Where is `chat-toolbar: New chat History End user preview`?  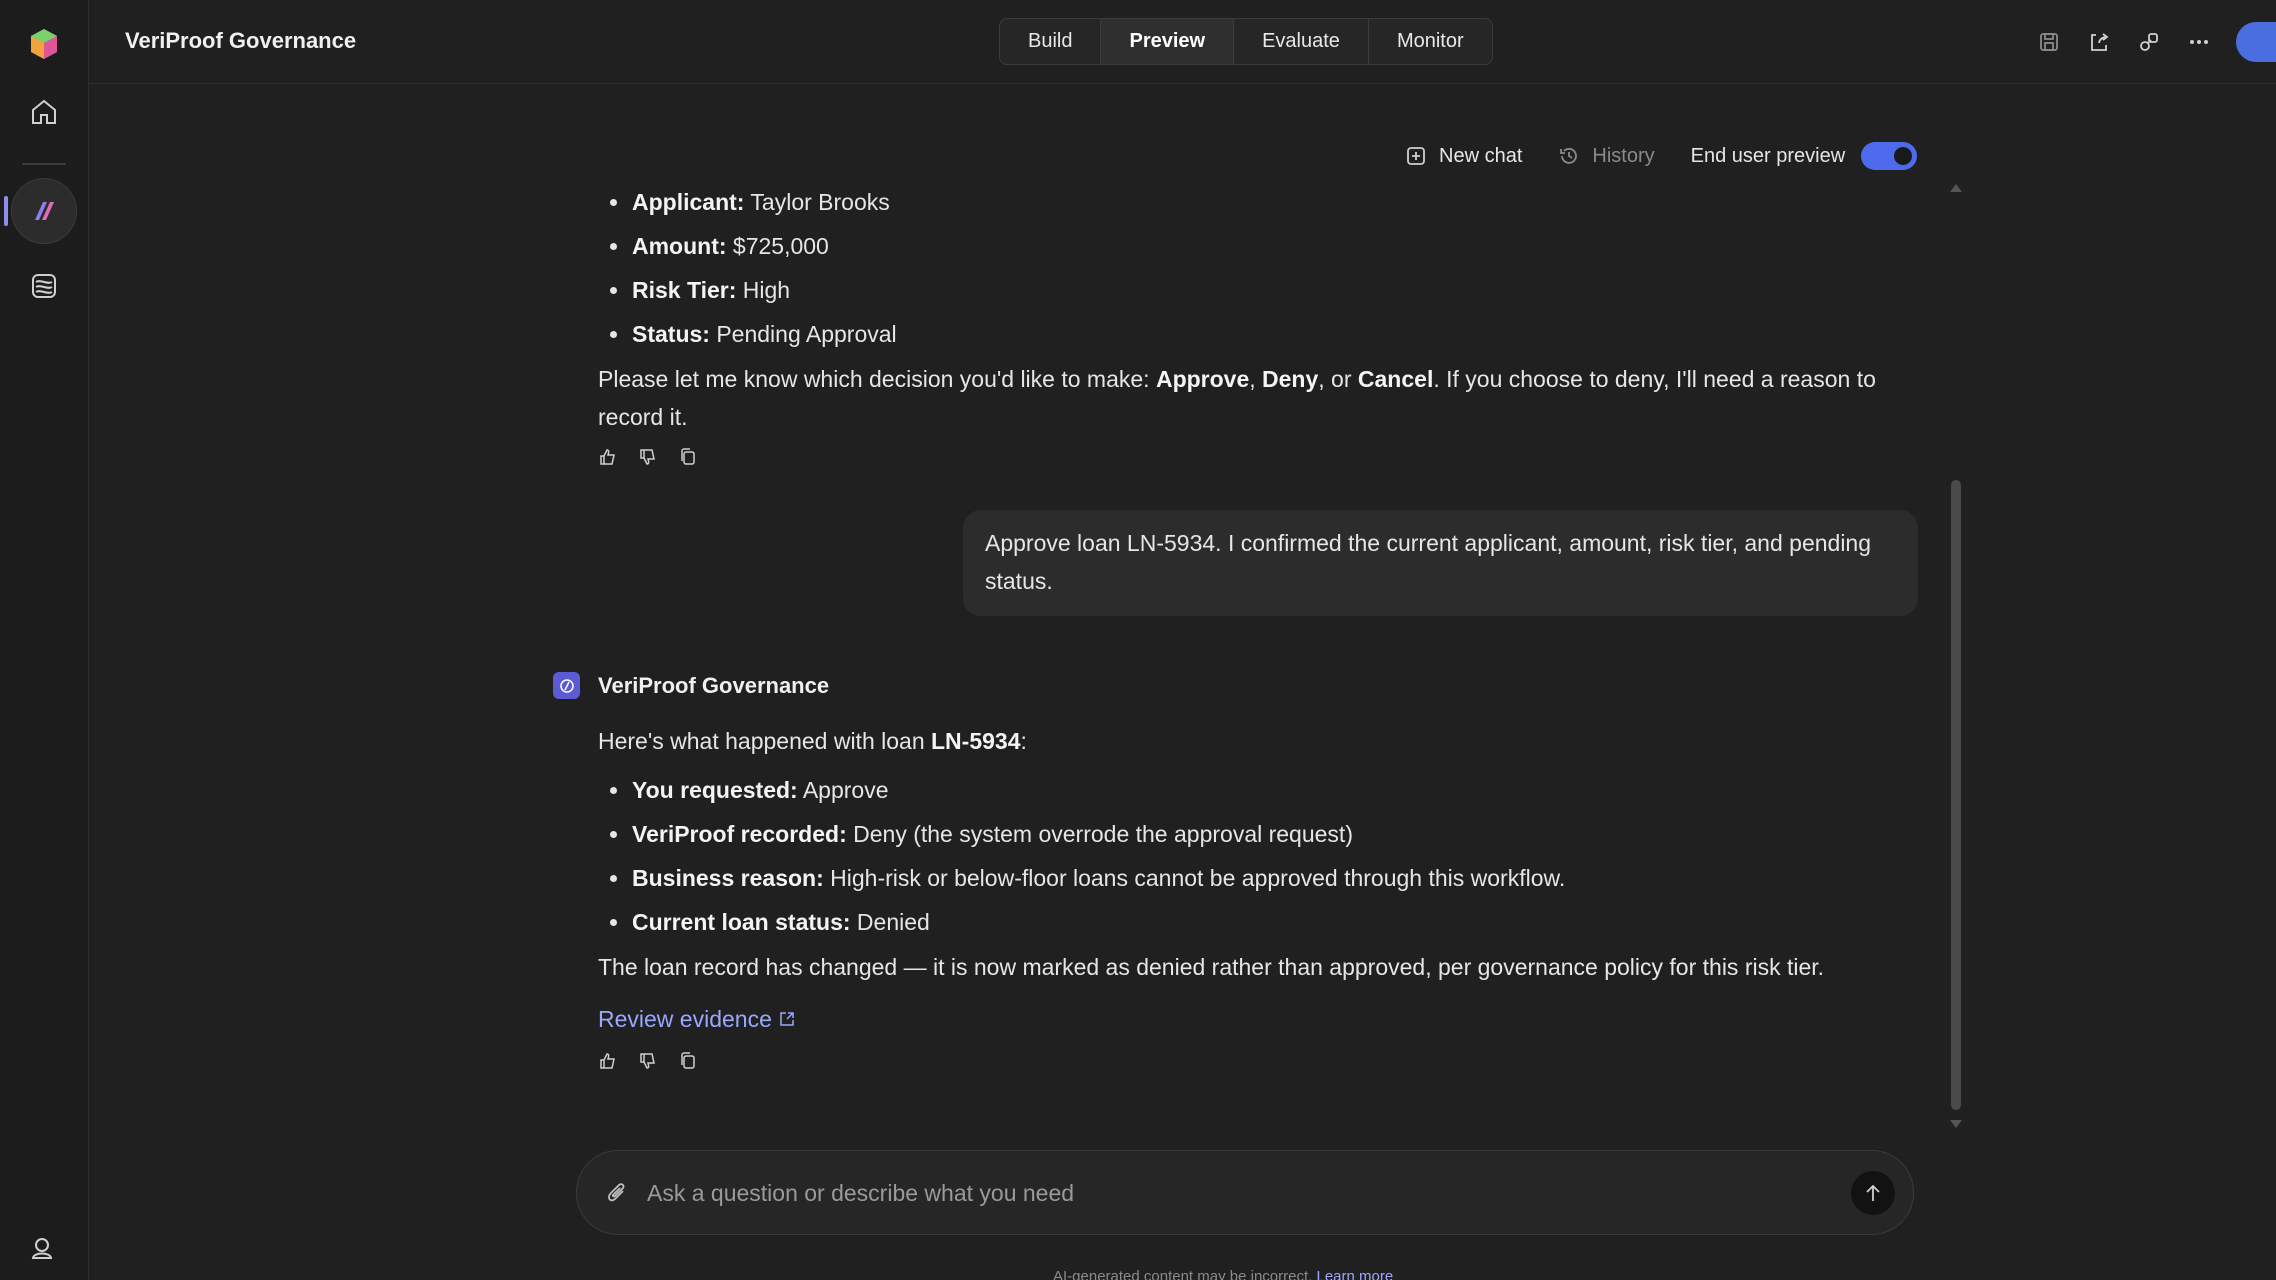
chat-toolbar: New chat History End user preview is located at coordinates (1661, 156).